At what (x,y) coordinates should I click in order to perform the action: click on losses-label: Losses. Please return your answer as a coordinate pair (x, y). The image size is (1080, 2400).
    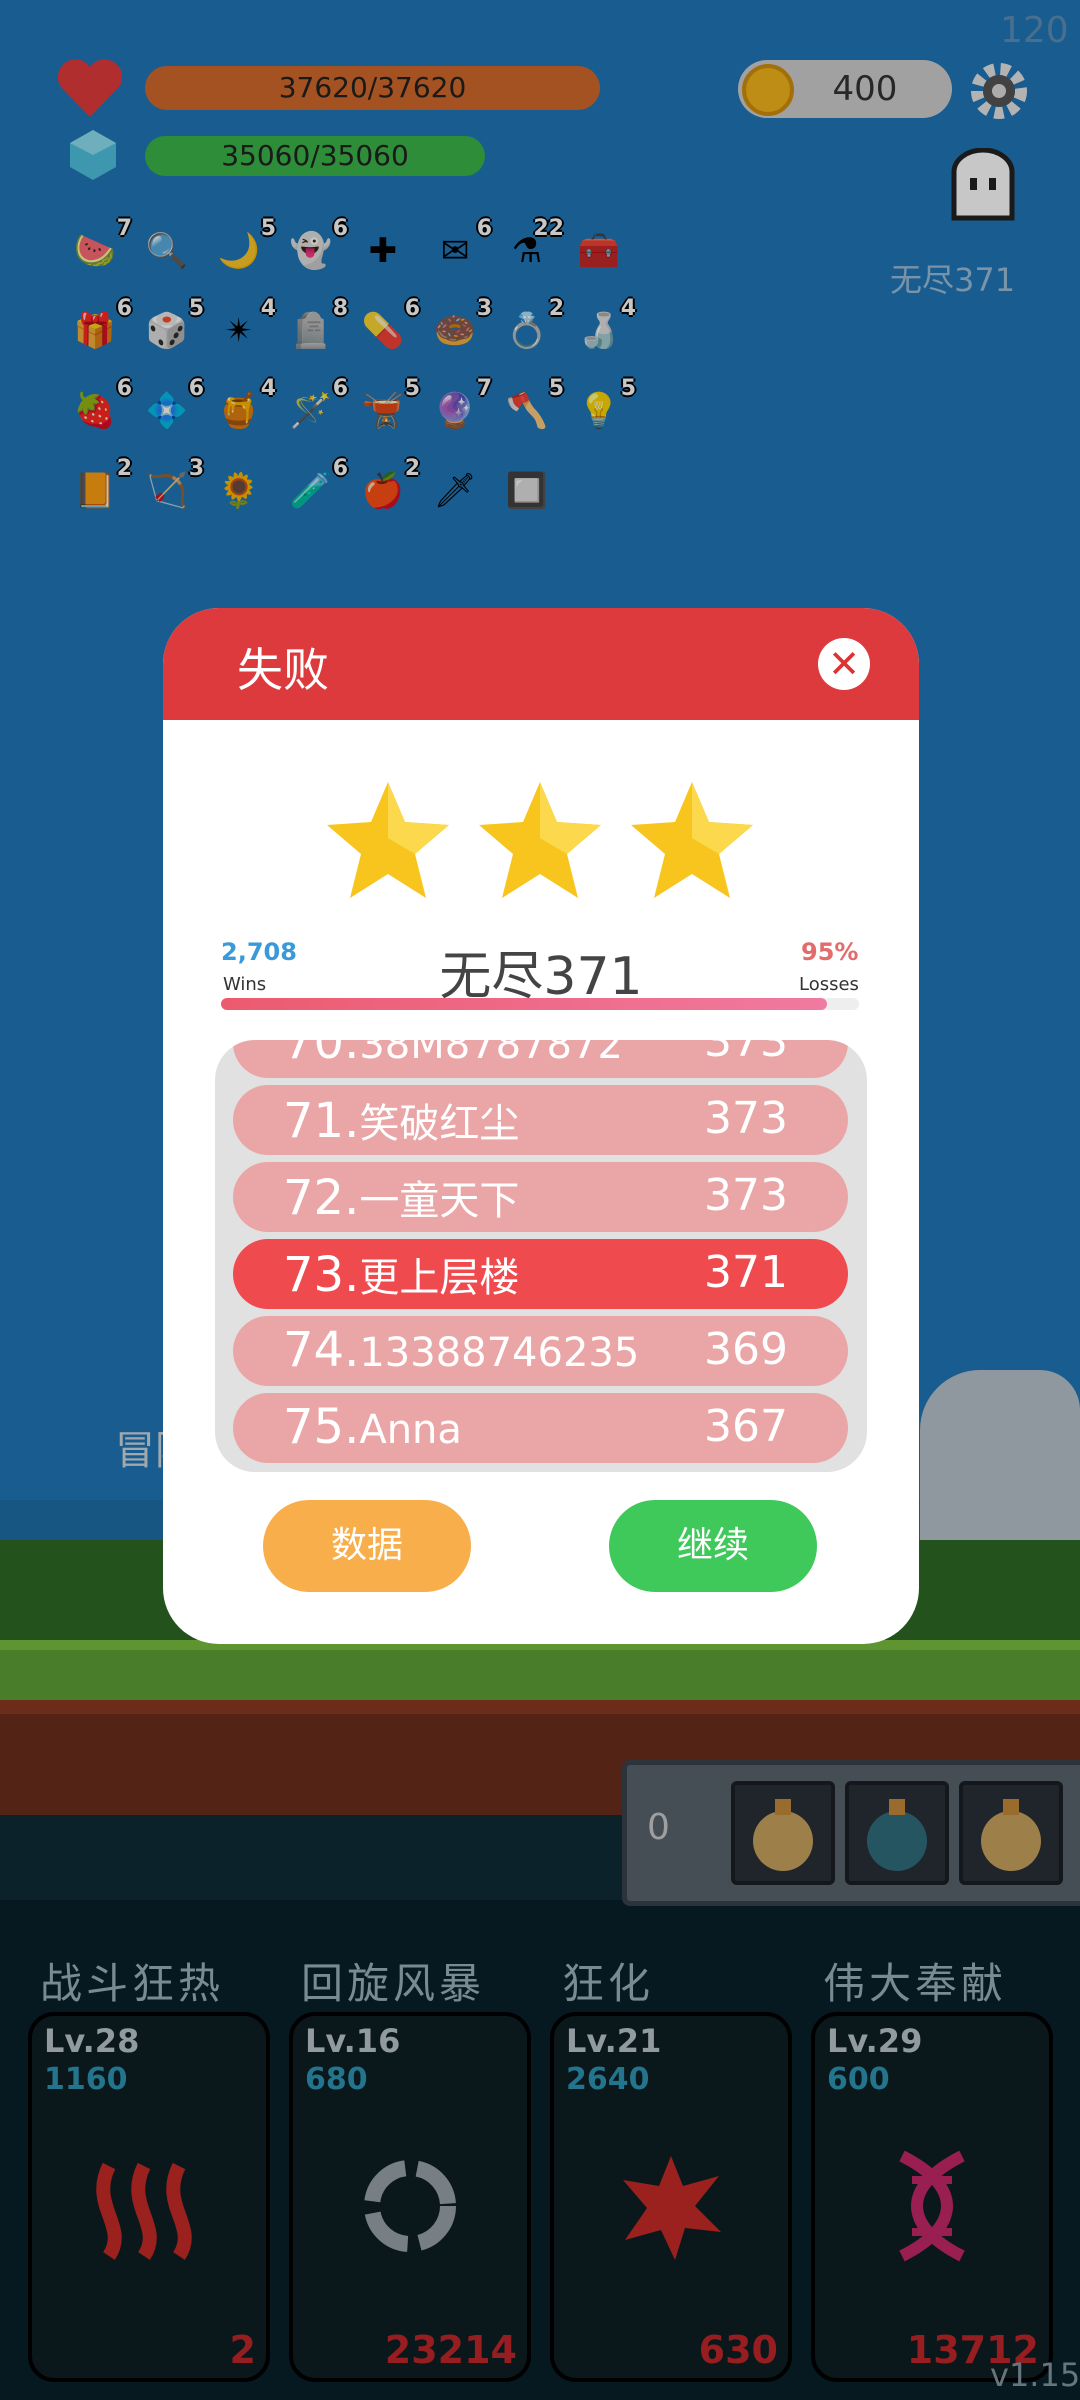
    Looking at the image, I should click on (829, 984).